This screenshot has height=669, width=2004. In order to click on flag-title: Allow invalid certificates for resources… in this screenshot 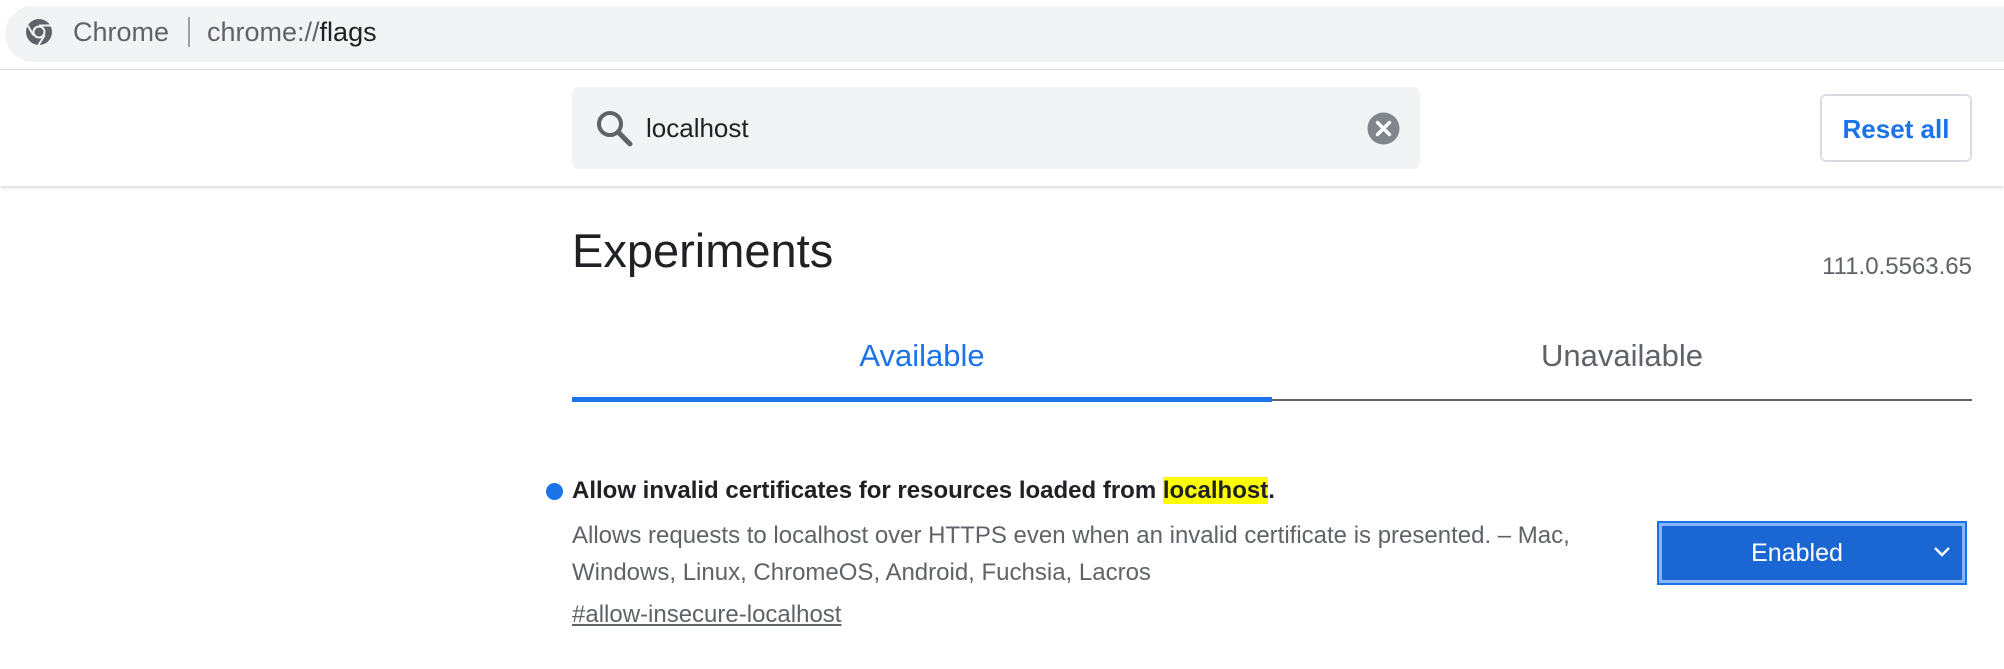, I will do `click(923, 491)`.